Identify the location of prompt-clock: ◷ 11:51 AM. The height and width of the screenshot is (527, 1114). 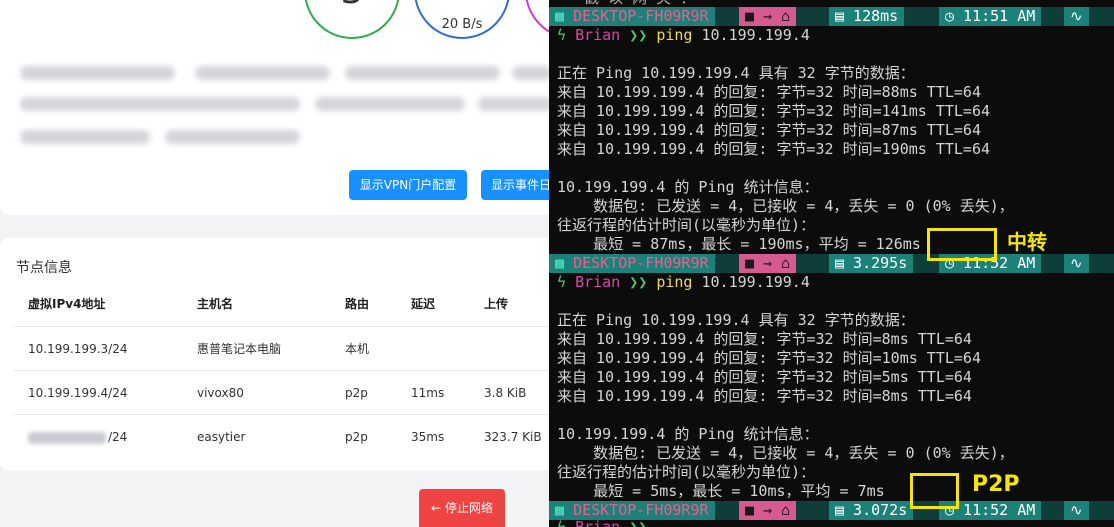
(990, 16).